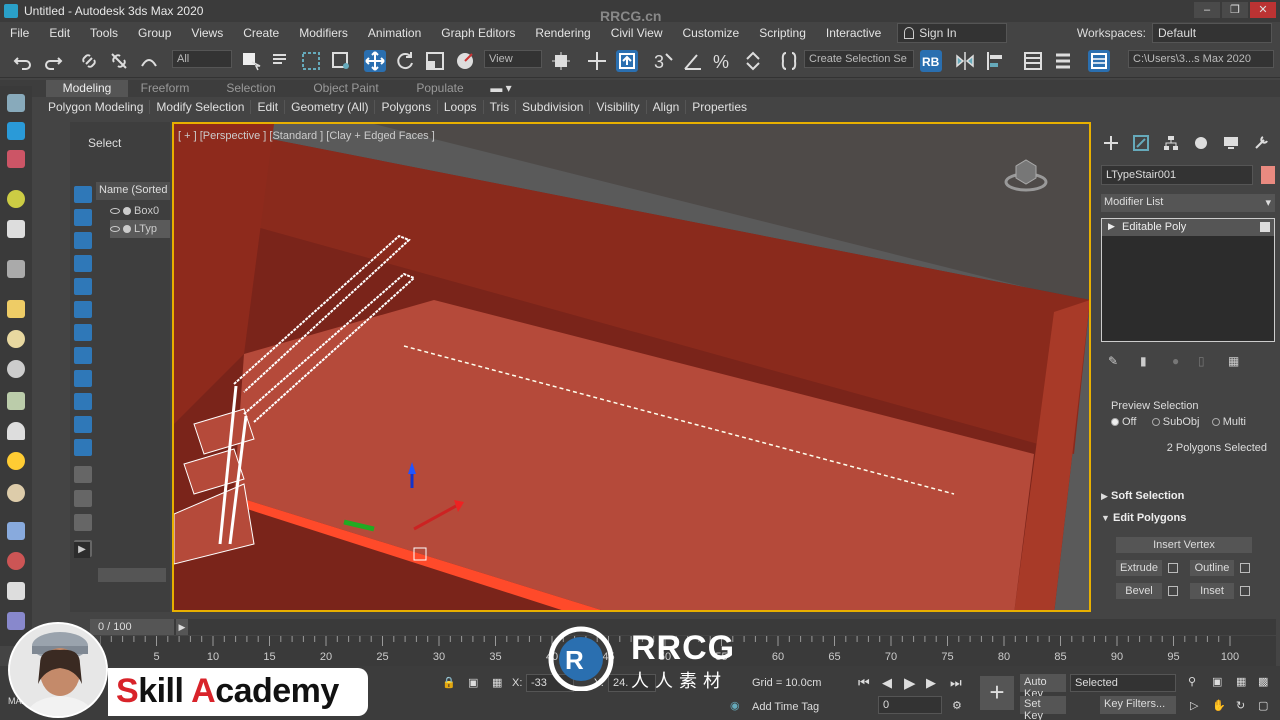  What do you see at coordinates (501, 88) in the screenshot?
I see `ribbon-options-icon: ▬ ▾` at bounding box center [501, 88].